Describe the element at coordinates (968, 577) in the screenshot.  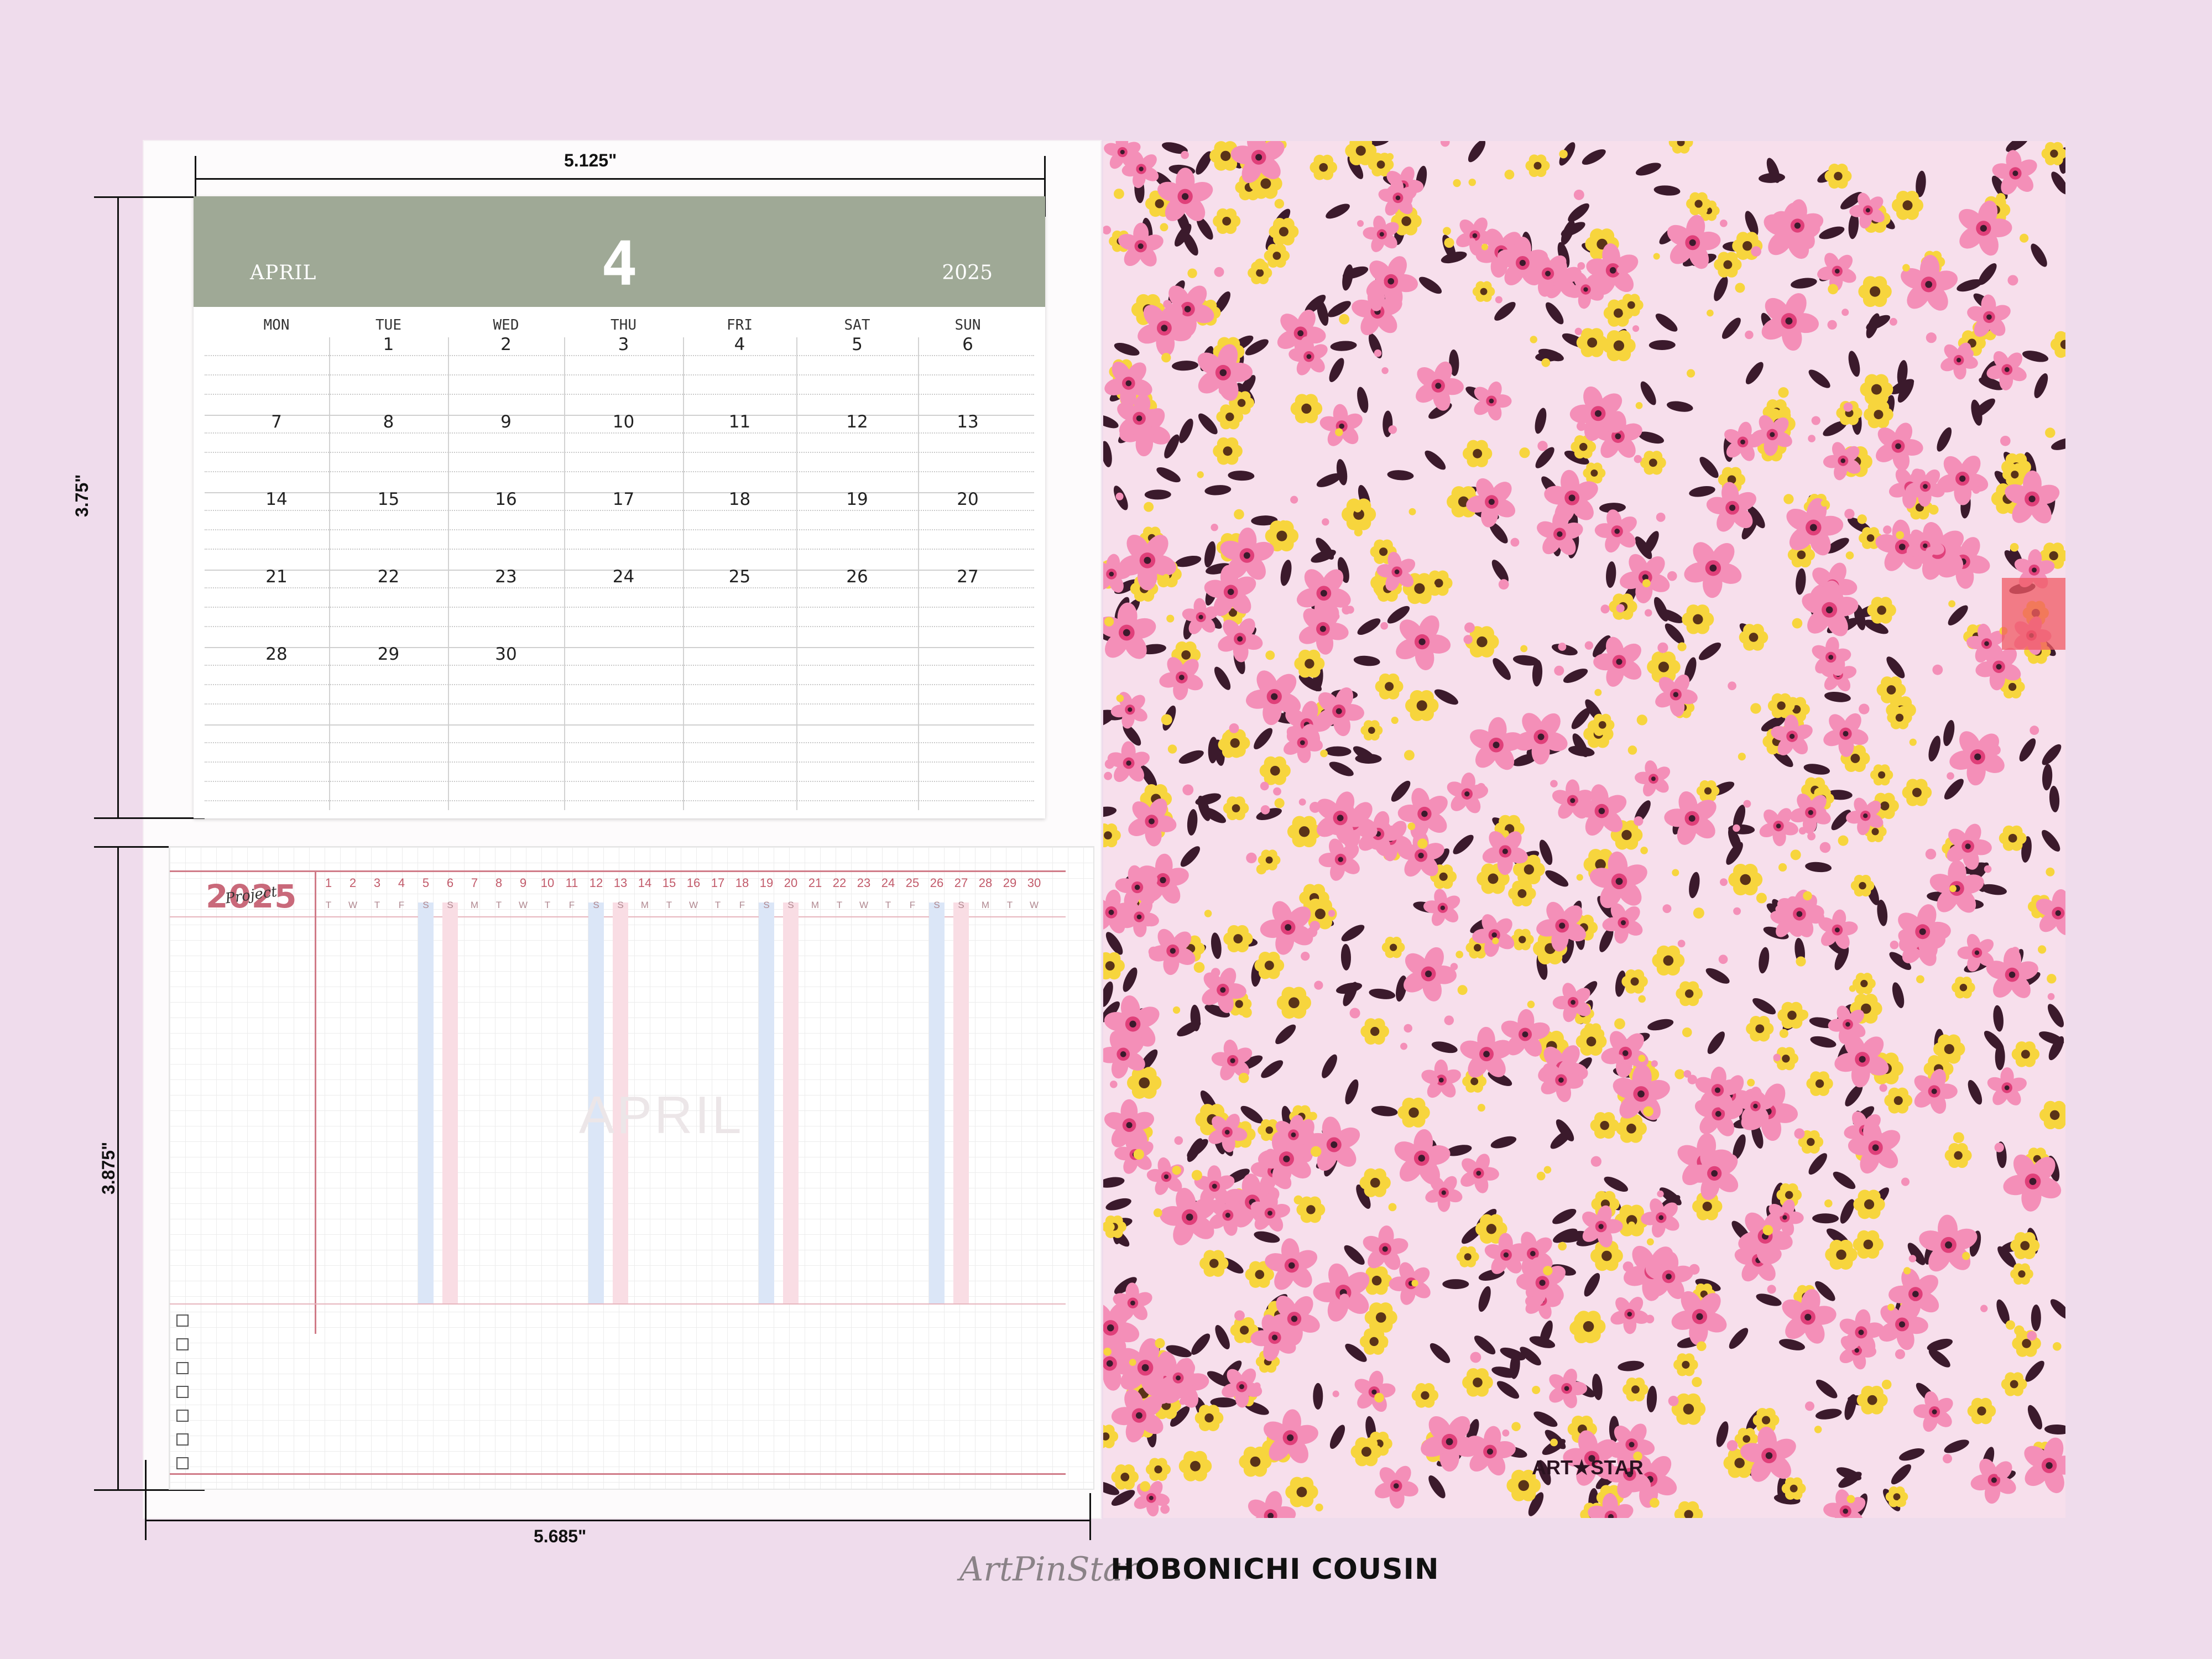
I see `calendar-day: 27` at that location.